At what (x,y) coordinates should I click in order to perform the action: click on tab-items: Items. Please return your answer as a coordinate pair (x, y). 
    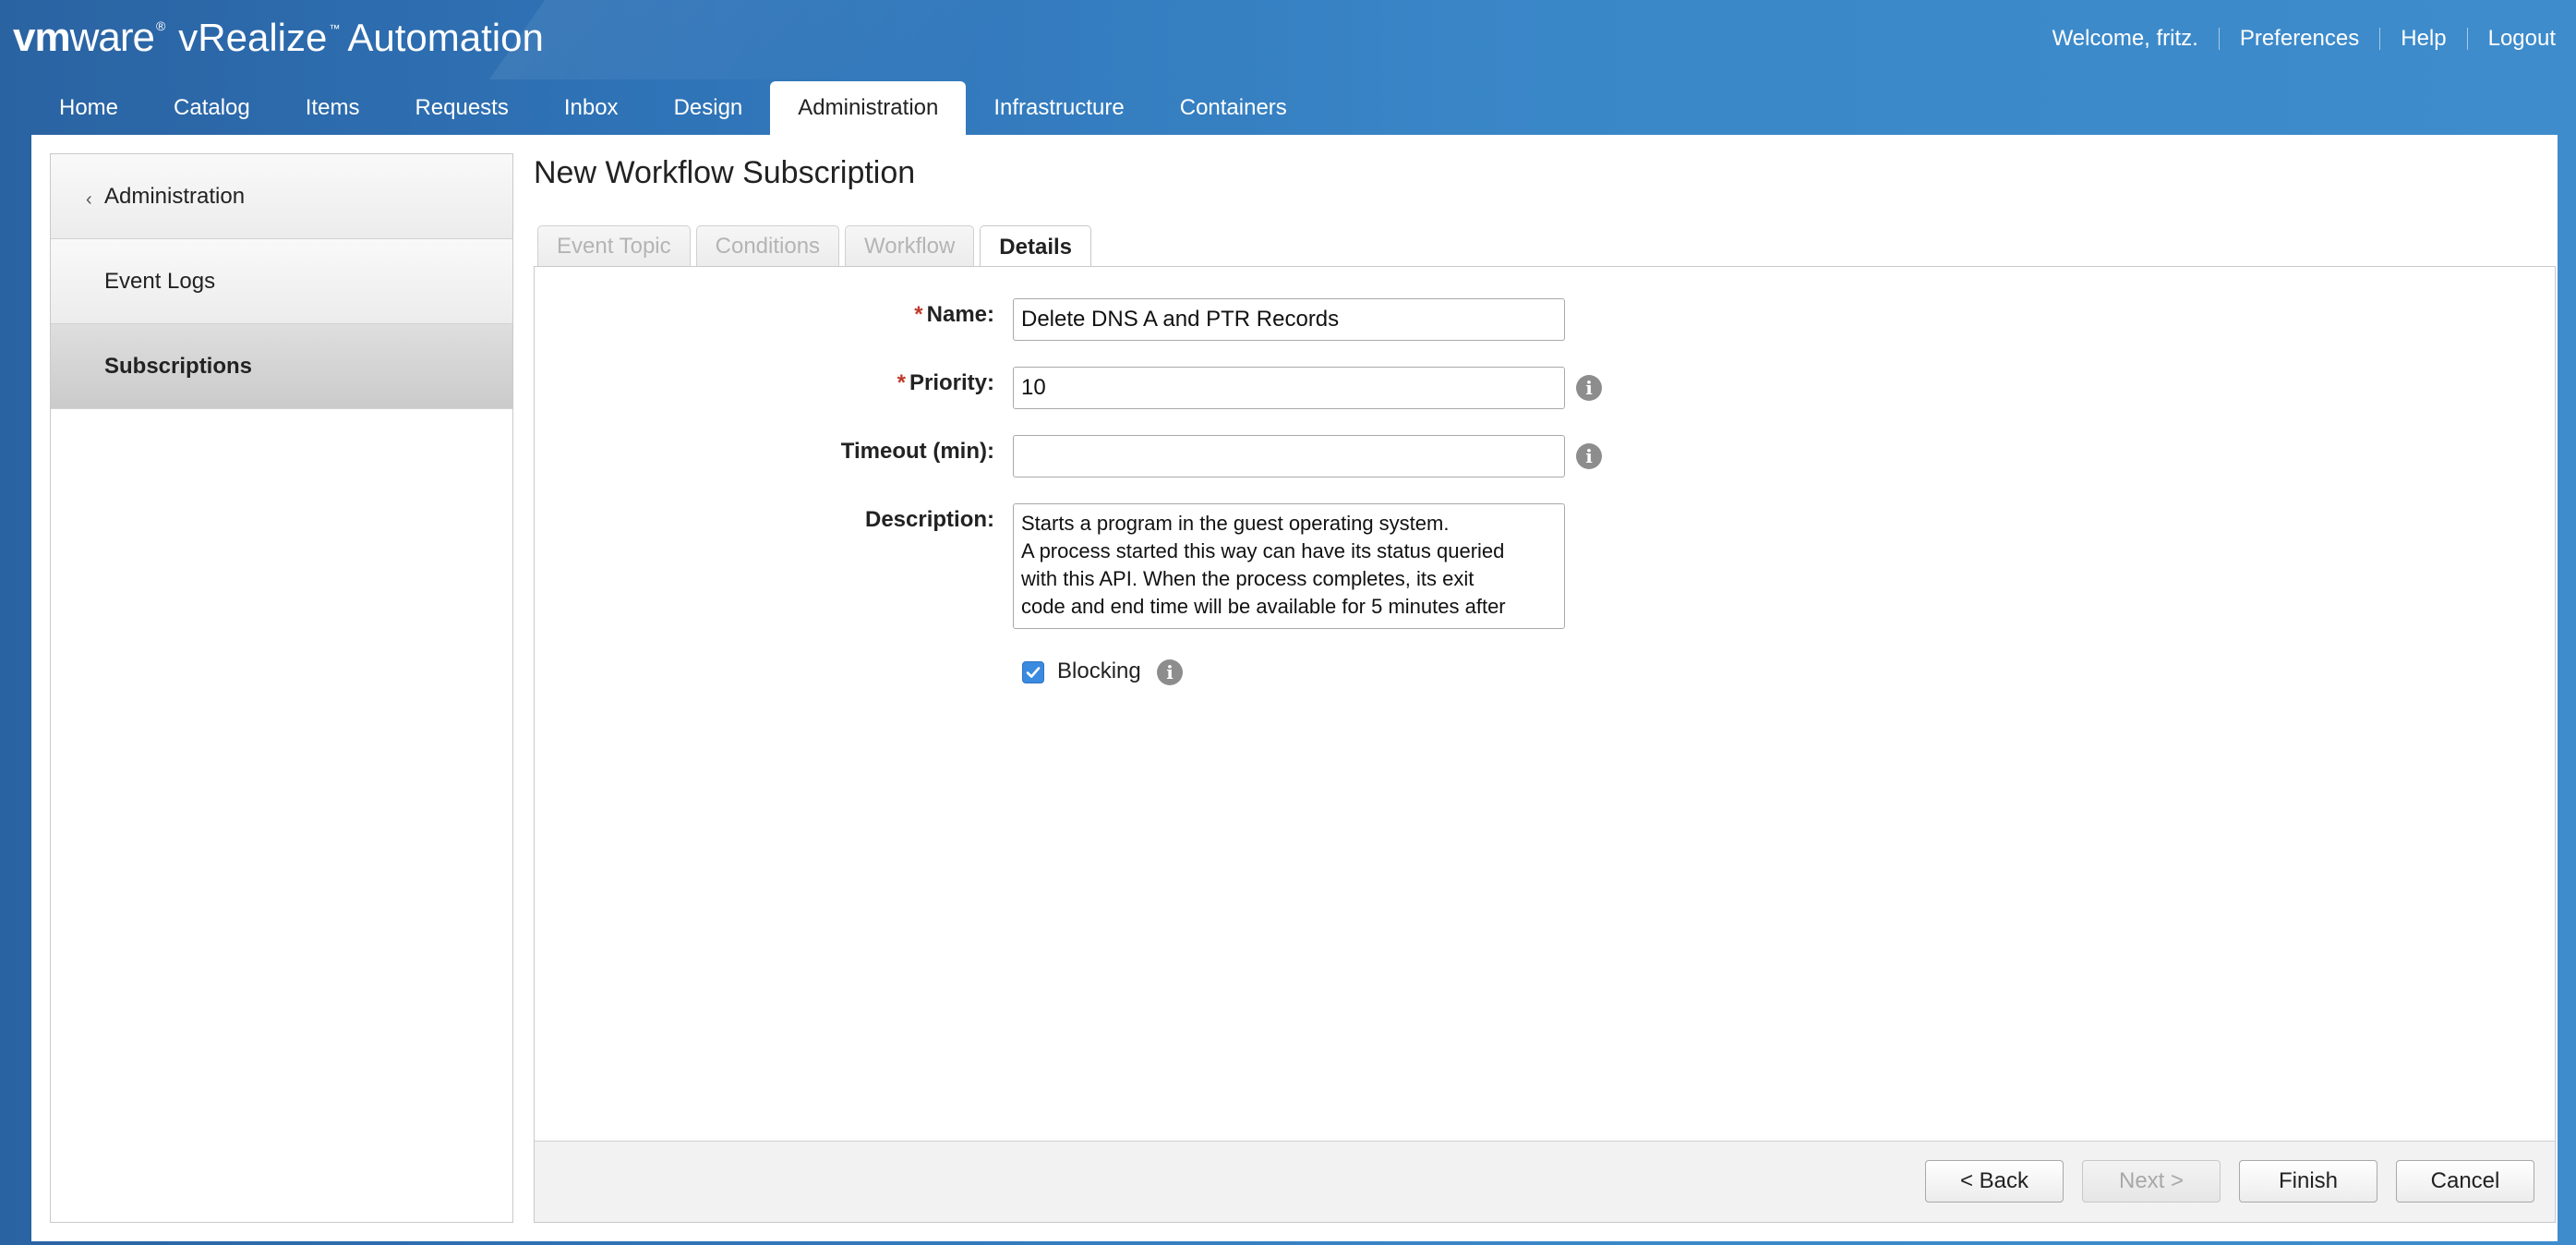
    Looking at the image, I should click on (333, 108).